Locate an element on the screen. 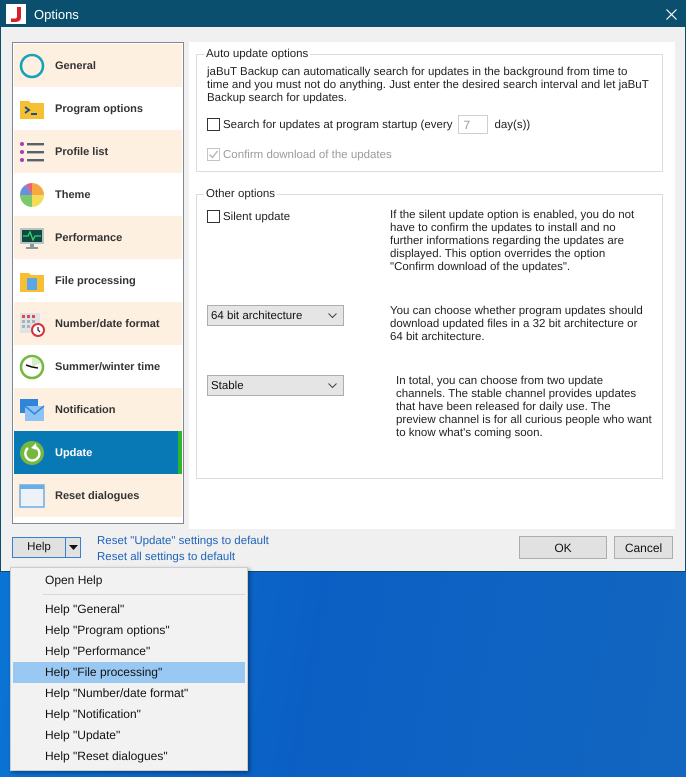 This screenshot has height=777, width=686. menu-item: Help "Notification" is located at coordinates (129, 714).